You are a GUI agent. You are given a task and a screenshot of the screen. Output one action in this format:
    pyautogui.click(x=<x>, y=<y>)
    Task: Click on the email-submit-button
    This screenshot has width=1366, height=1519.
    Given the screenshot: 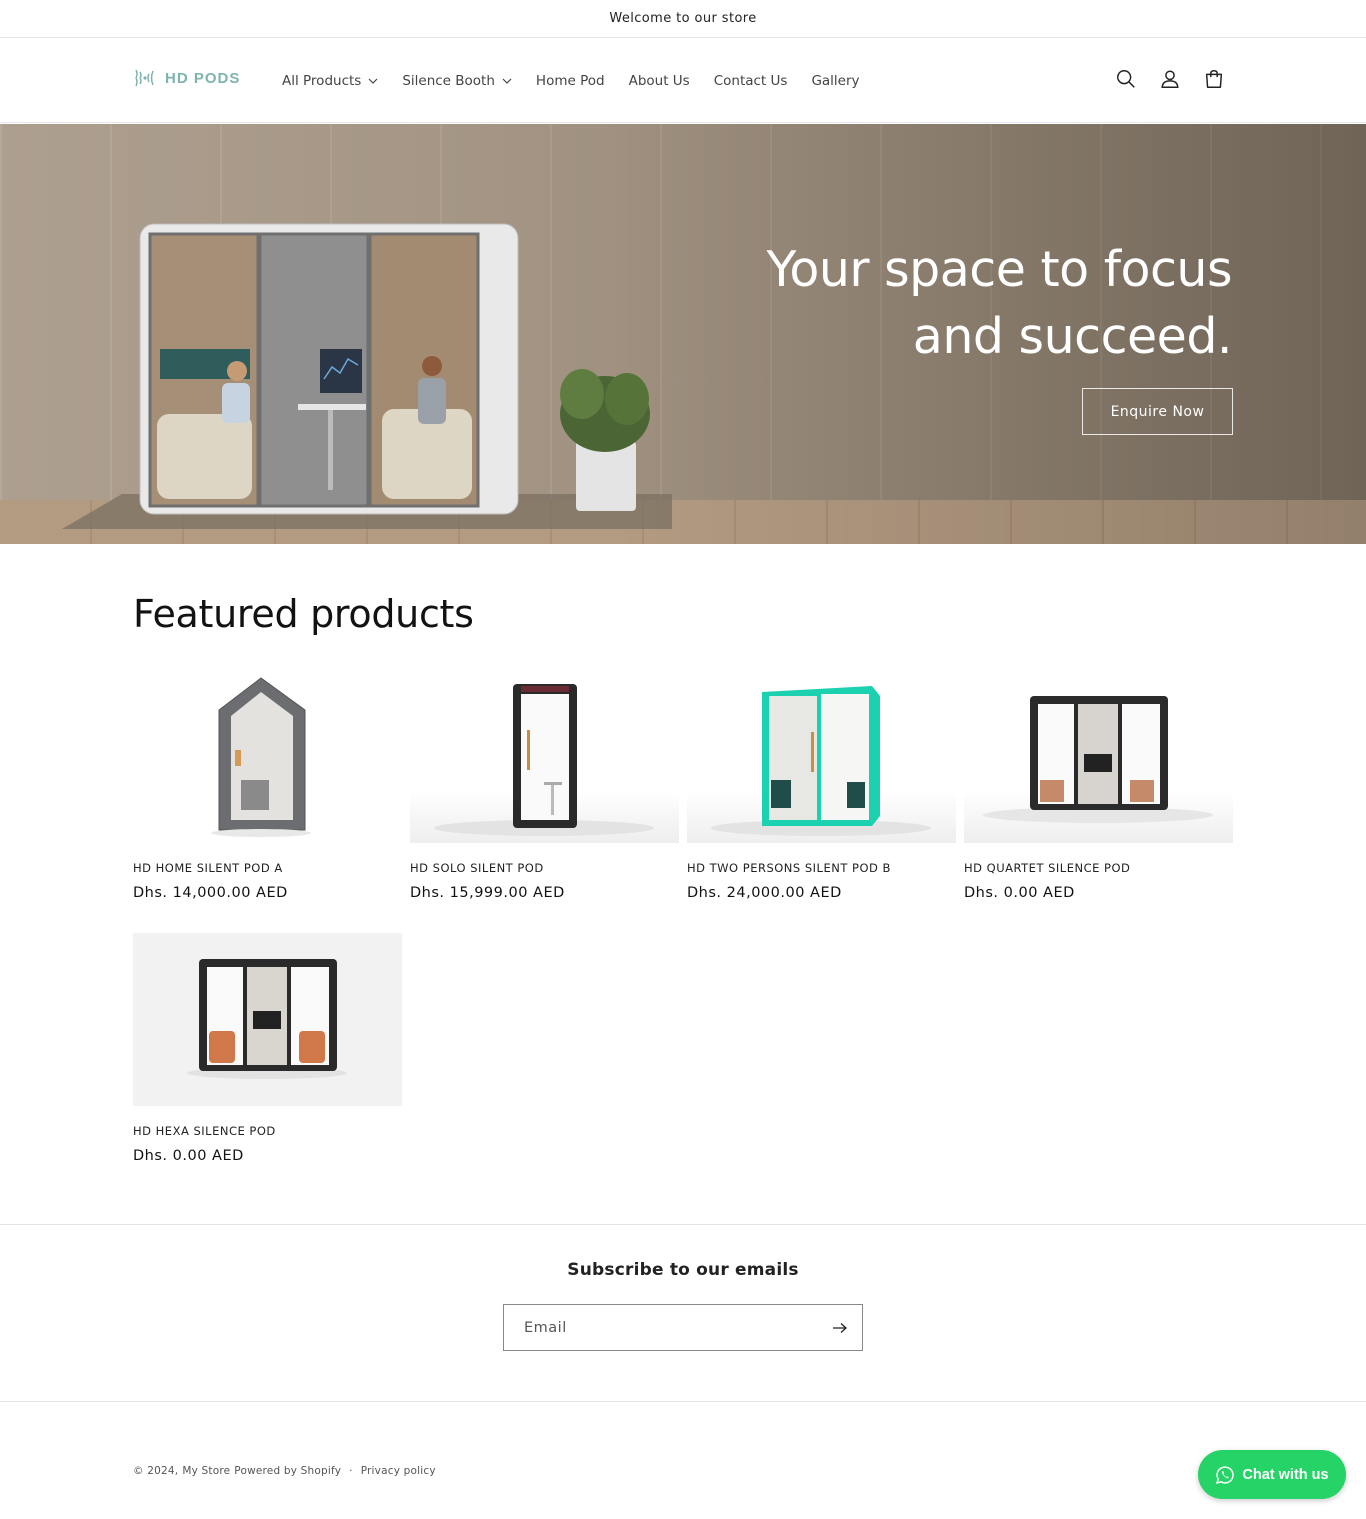 What is the action you would take?
    pyautogui.click(x=840, y=1327)
    